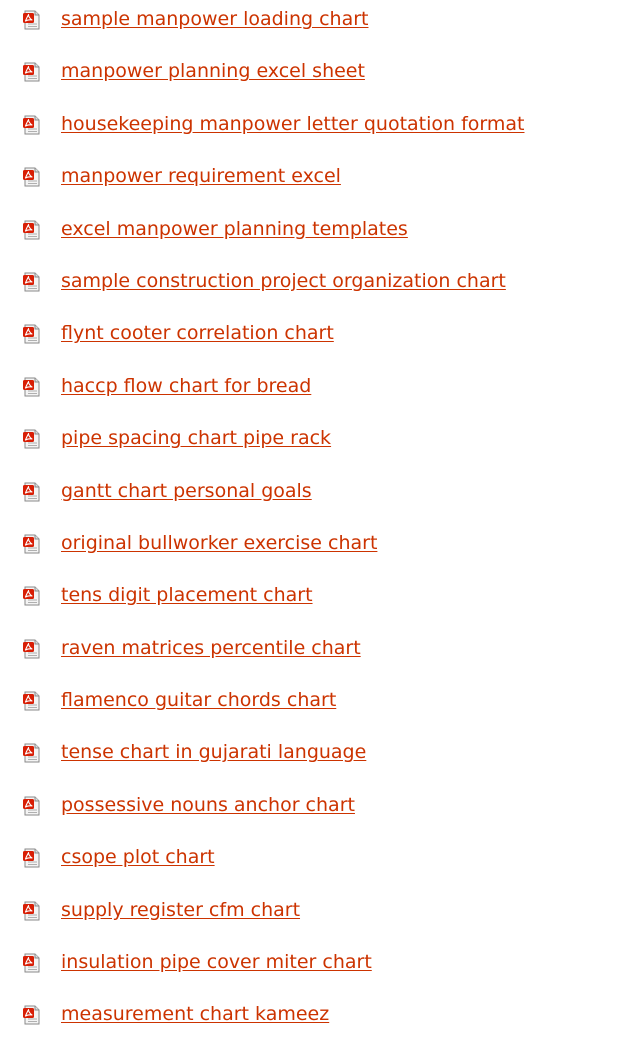 The image size is (635, 1050). I want to click on pdf-document-link: tense chart in gujarati language, so click(213, 752).